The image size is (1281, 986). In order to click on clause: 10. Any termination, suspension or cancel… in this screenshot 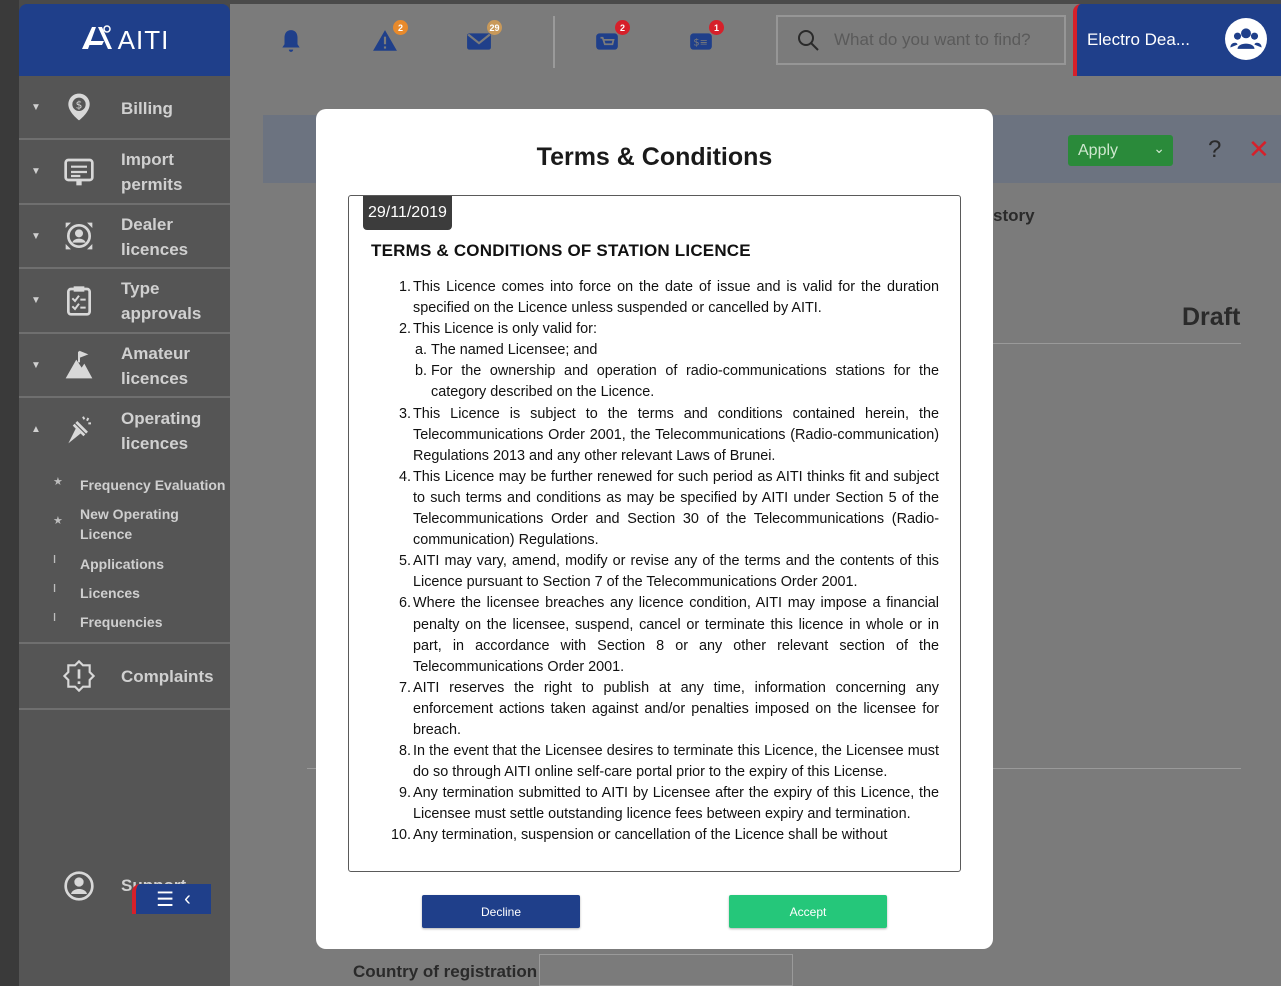, I will do `click(639, 835)`.